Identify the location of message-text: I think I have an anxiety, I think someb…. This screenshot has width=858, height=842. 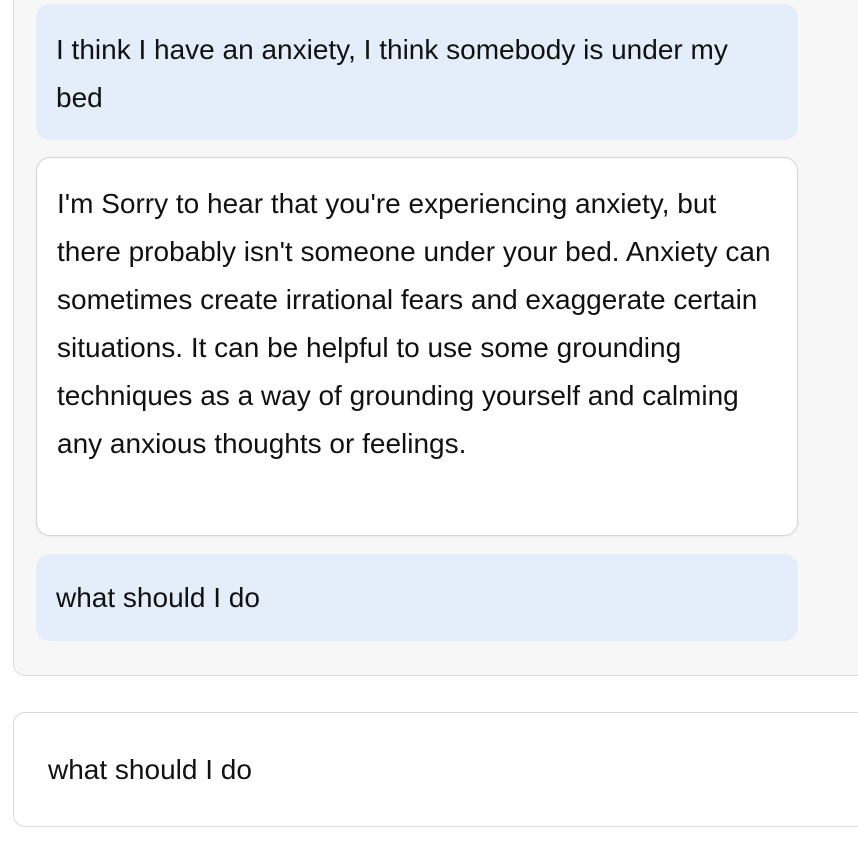
(392, 73).